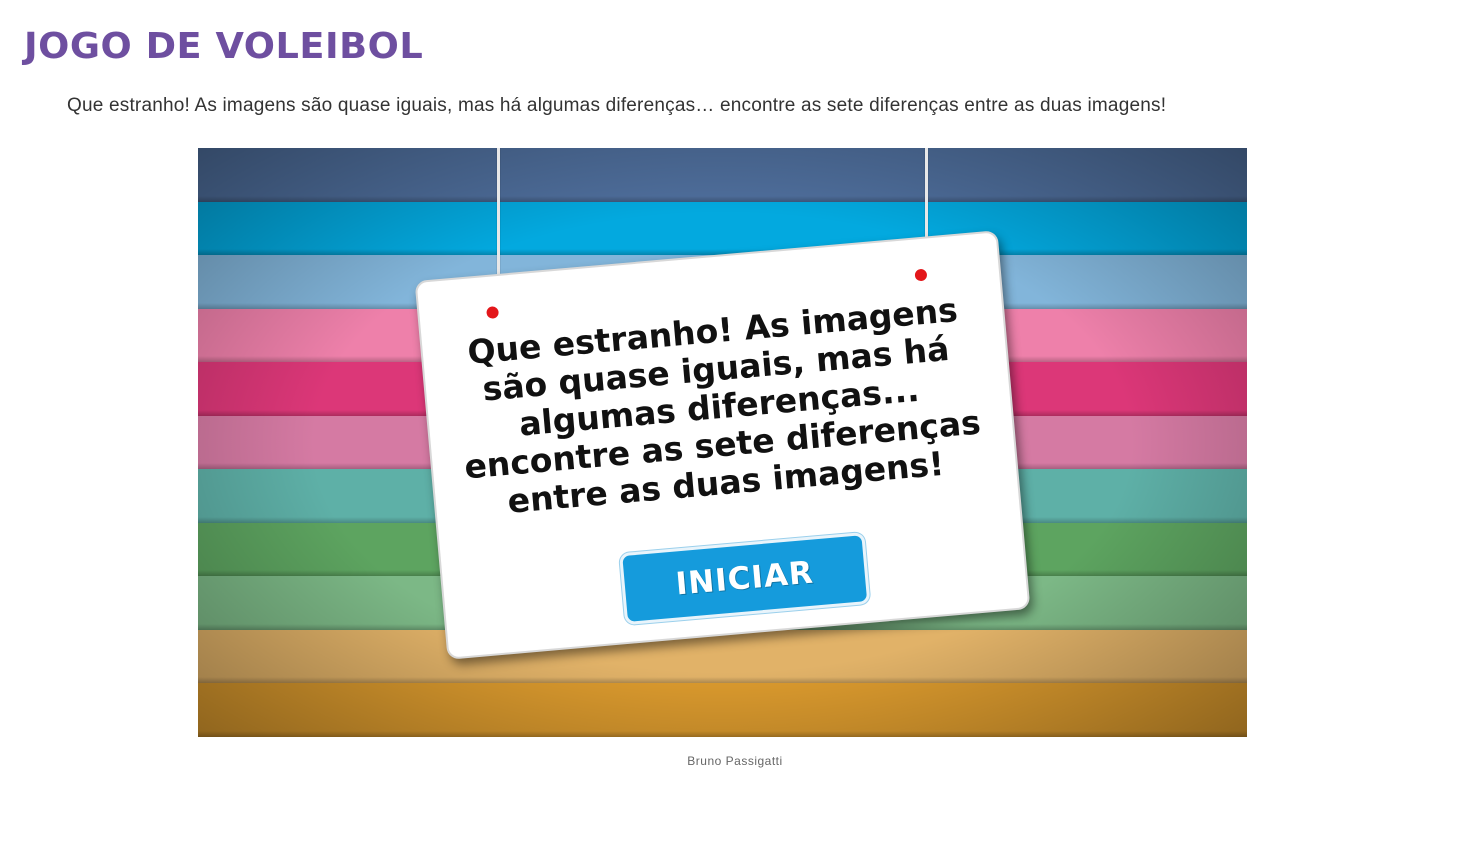  I want to click on board-hole-right, so click(921, 275).